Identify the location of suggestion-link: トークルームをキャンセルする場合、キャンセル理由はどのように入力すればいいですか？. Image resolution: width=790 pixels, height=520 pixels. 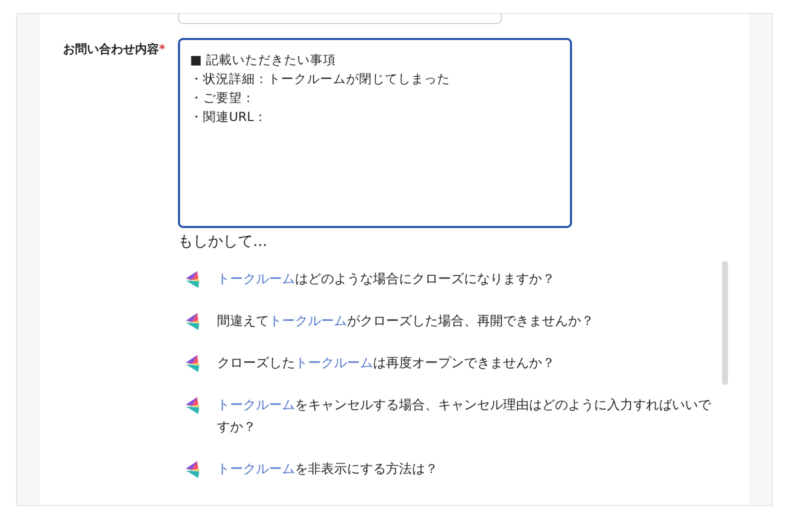
(467, 417).